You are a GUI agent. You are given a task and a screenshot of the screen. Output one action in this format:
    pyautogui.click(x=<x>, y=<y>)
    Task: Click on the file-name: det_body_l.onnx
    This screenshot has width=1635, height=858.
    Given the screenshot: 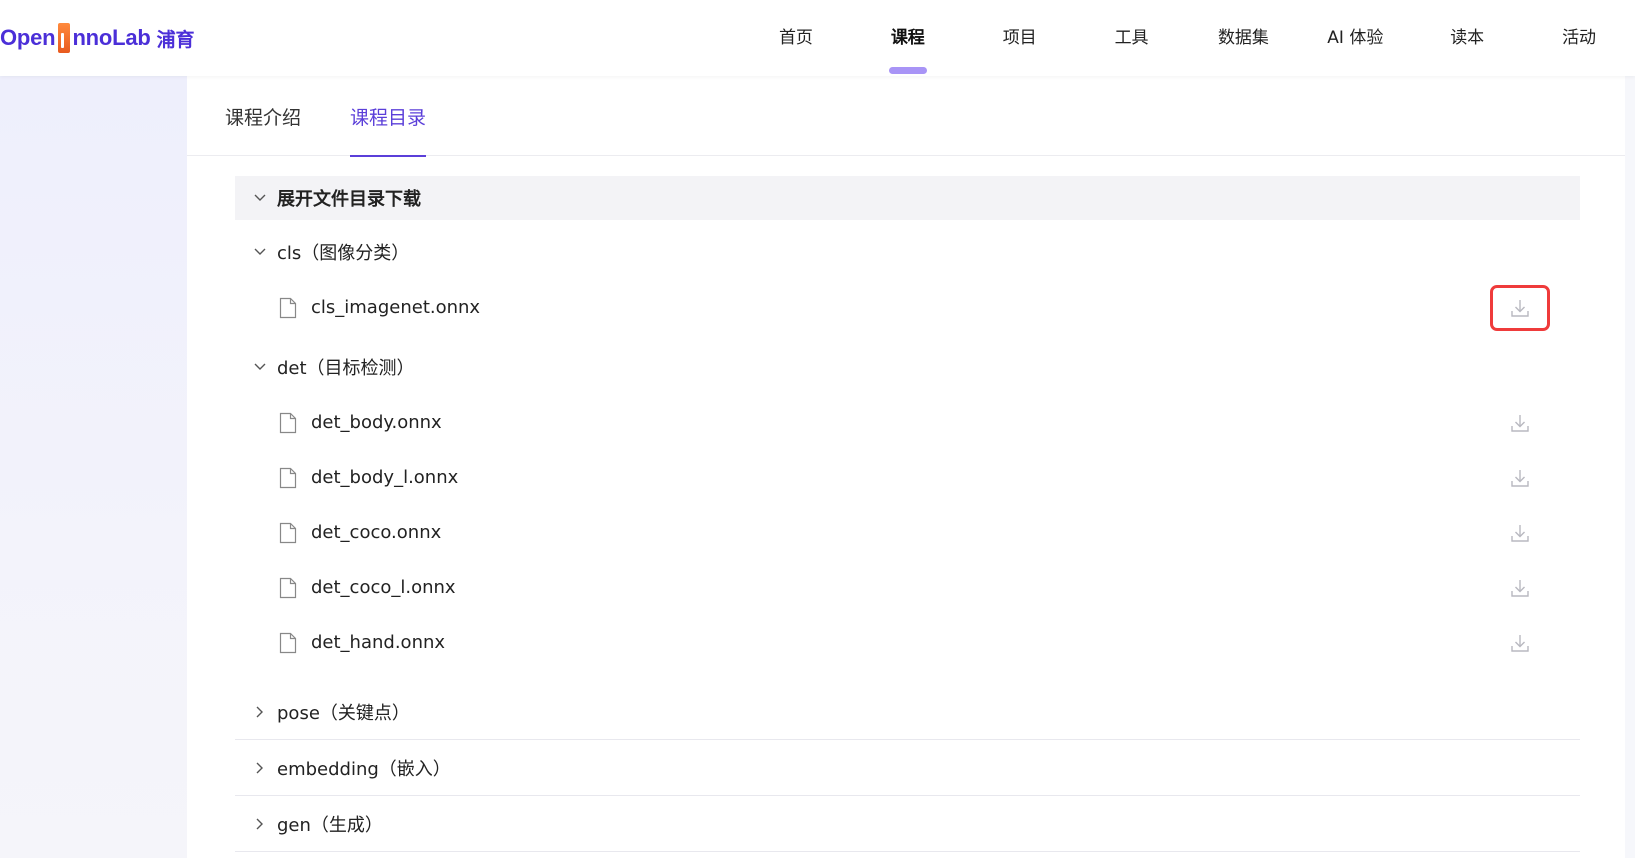 What is the action you would take?
    pyautogui.click(x=385, y=477)
    